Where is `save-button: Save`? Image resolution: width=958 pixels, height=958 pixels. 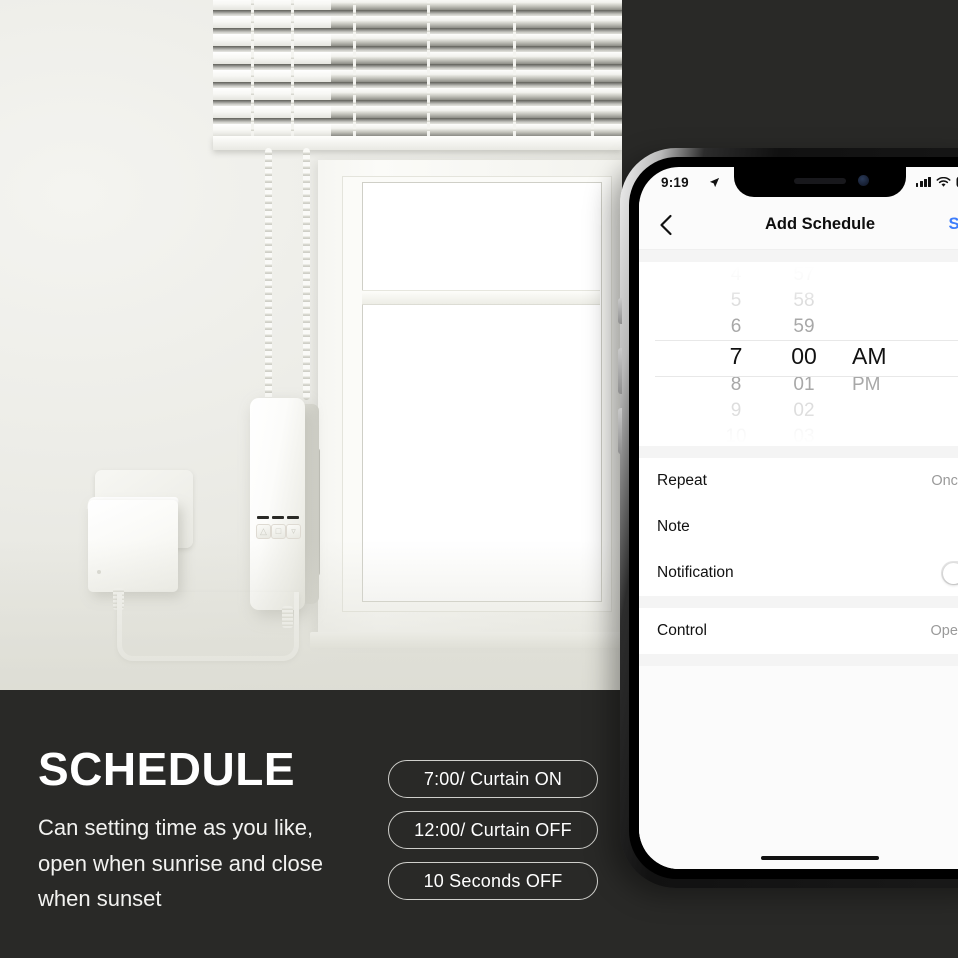
save-button: Save is located at coordinates (953, 224).